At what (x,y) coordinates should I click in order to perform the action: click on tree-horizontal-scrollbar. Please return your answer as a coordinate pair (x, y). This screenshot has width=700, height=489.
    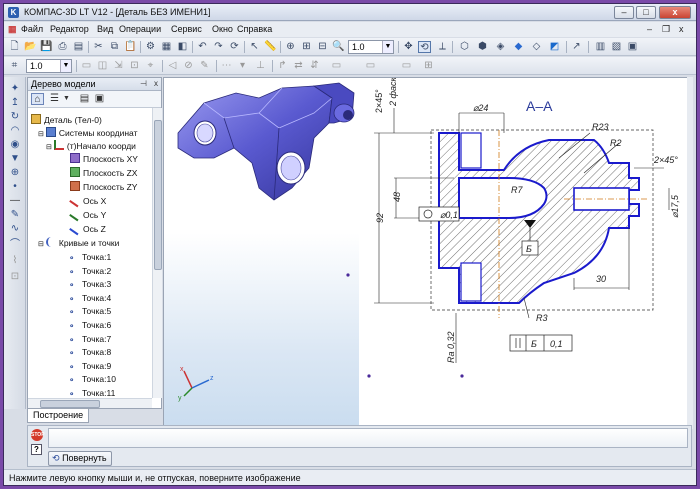
    Looking at the image, I should click on (90, 403).